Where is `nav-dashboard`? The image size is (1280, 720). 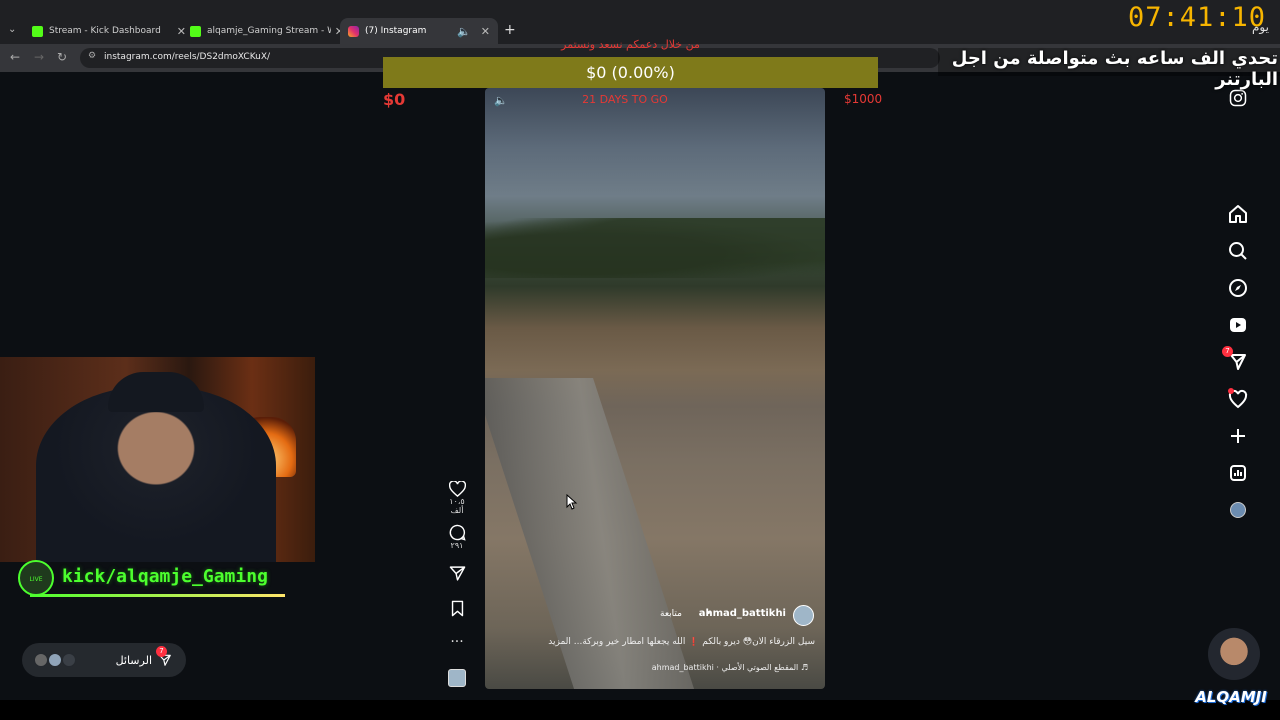
nav-dashboard is located at coordinates (1238, 473).